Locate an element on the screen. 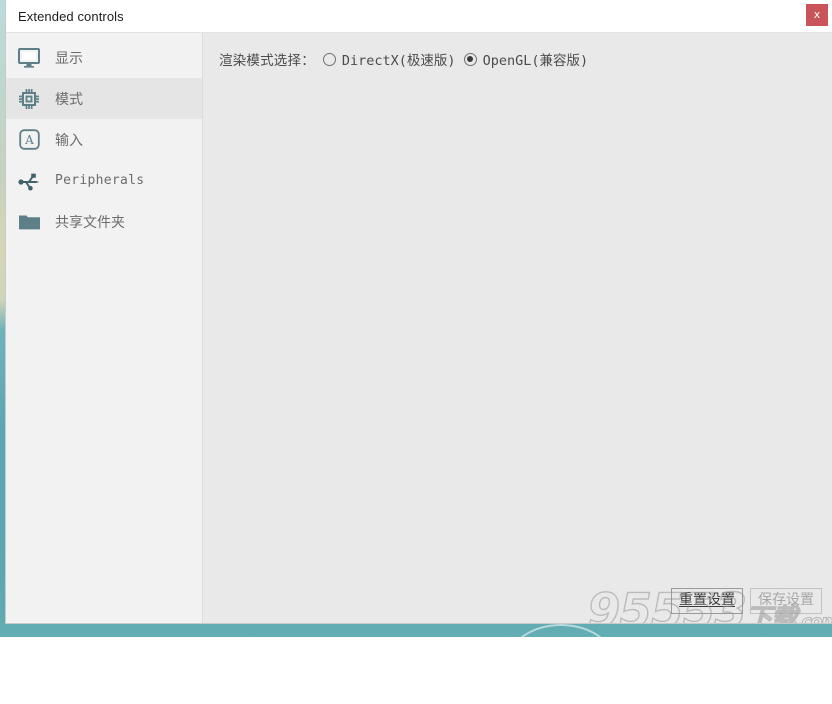 This screenshot has height=704, width=832. usb-icon is located at coordinates (29, 181).